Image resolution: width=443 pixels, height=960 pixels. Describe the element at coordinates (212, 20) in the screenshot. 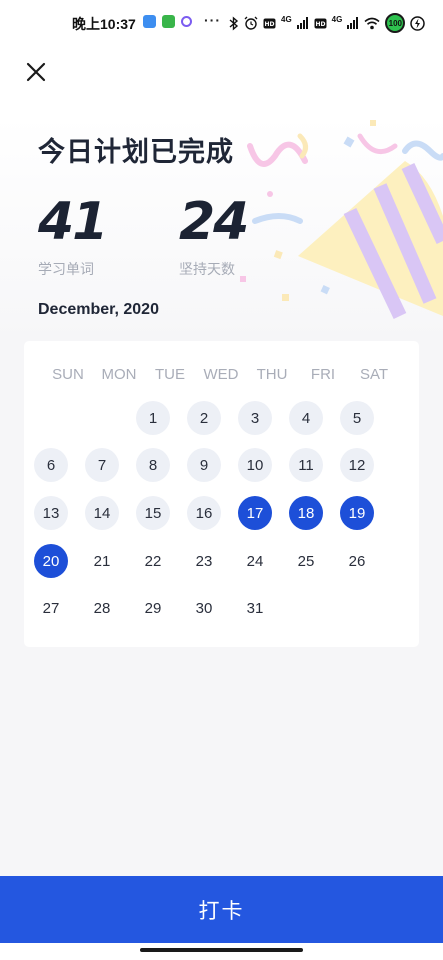

I see `more-notifications-icon: ···` at that location.